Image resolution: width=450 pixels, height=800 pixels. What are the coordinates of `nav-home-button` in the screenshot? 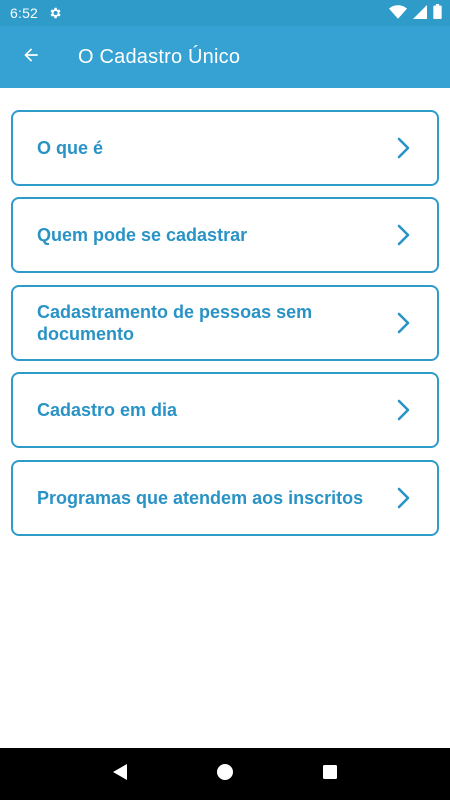 It's located at (225, 774).